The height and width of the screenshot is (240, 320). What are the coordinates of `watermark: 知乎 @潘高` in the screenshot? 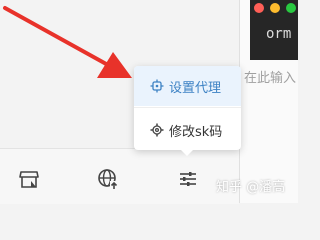 It's located at (251, 187).